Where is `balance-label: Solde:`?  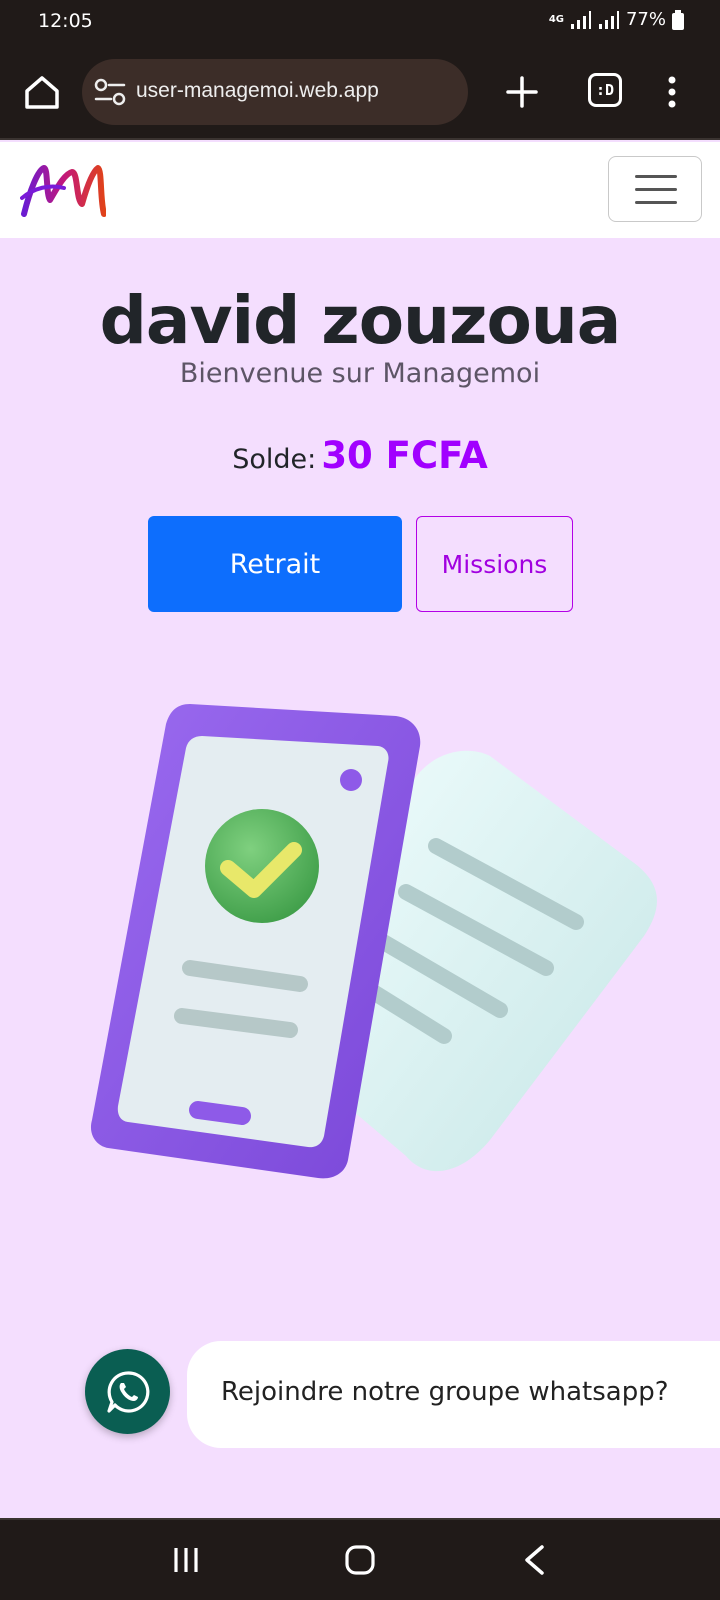
balance-label: Solde: is located at coordinates (274, 459).